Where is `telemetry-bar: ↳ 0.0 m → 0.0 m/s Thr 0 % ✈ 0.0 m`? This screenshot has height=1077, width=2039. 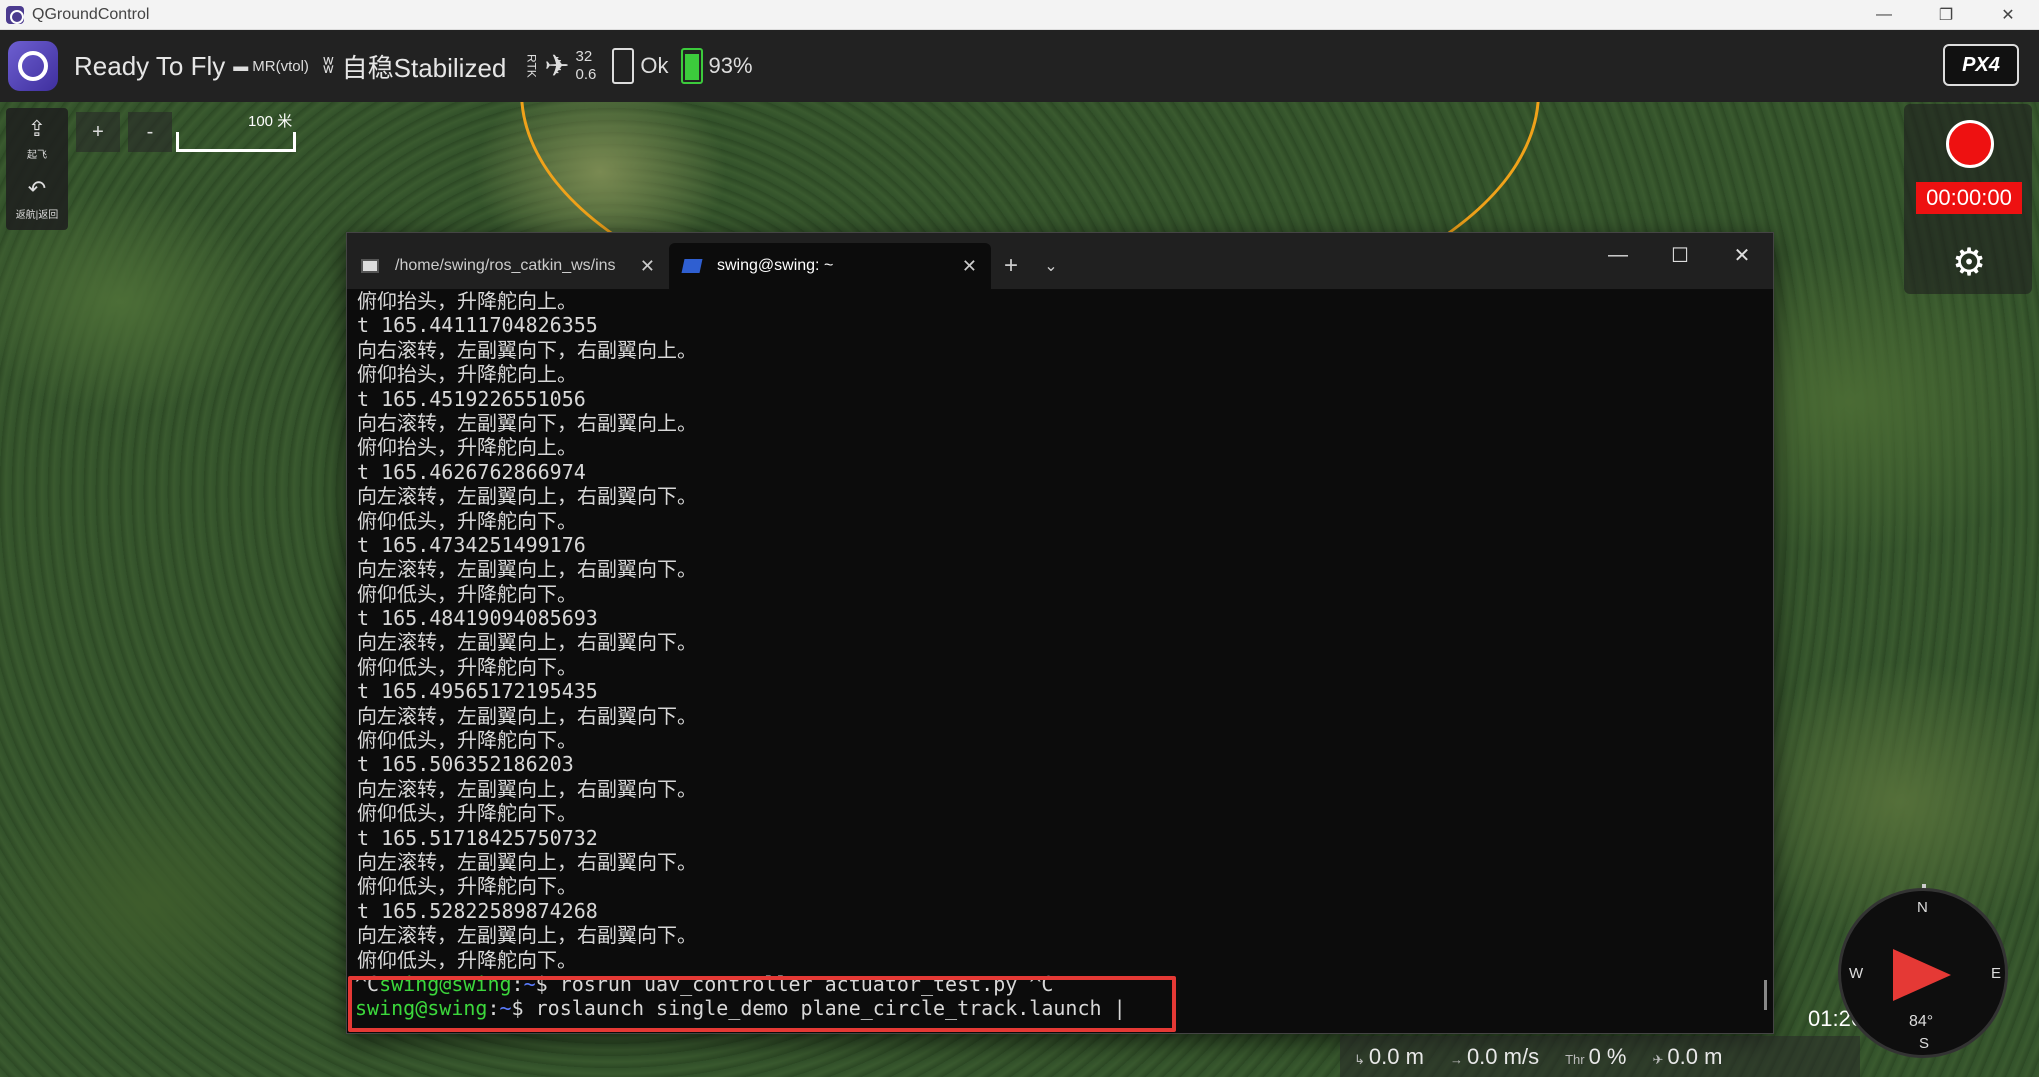 telemetry-bar: ↳ 0.0 m → 0.0 m/s Thr 0 % ✈ 0.0 m is located at coordinates (1600, 1056).